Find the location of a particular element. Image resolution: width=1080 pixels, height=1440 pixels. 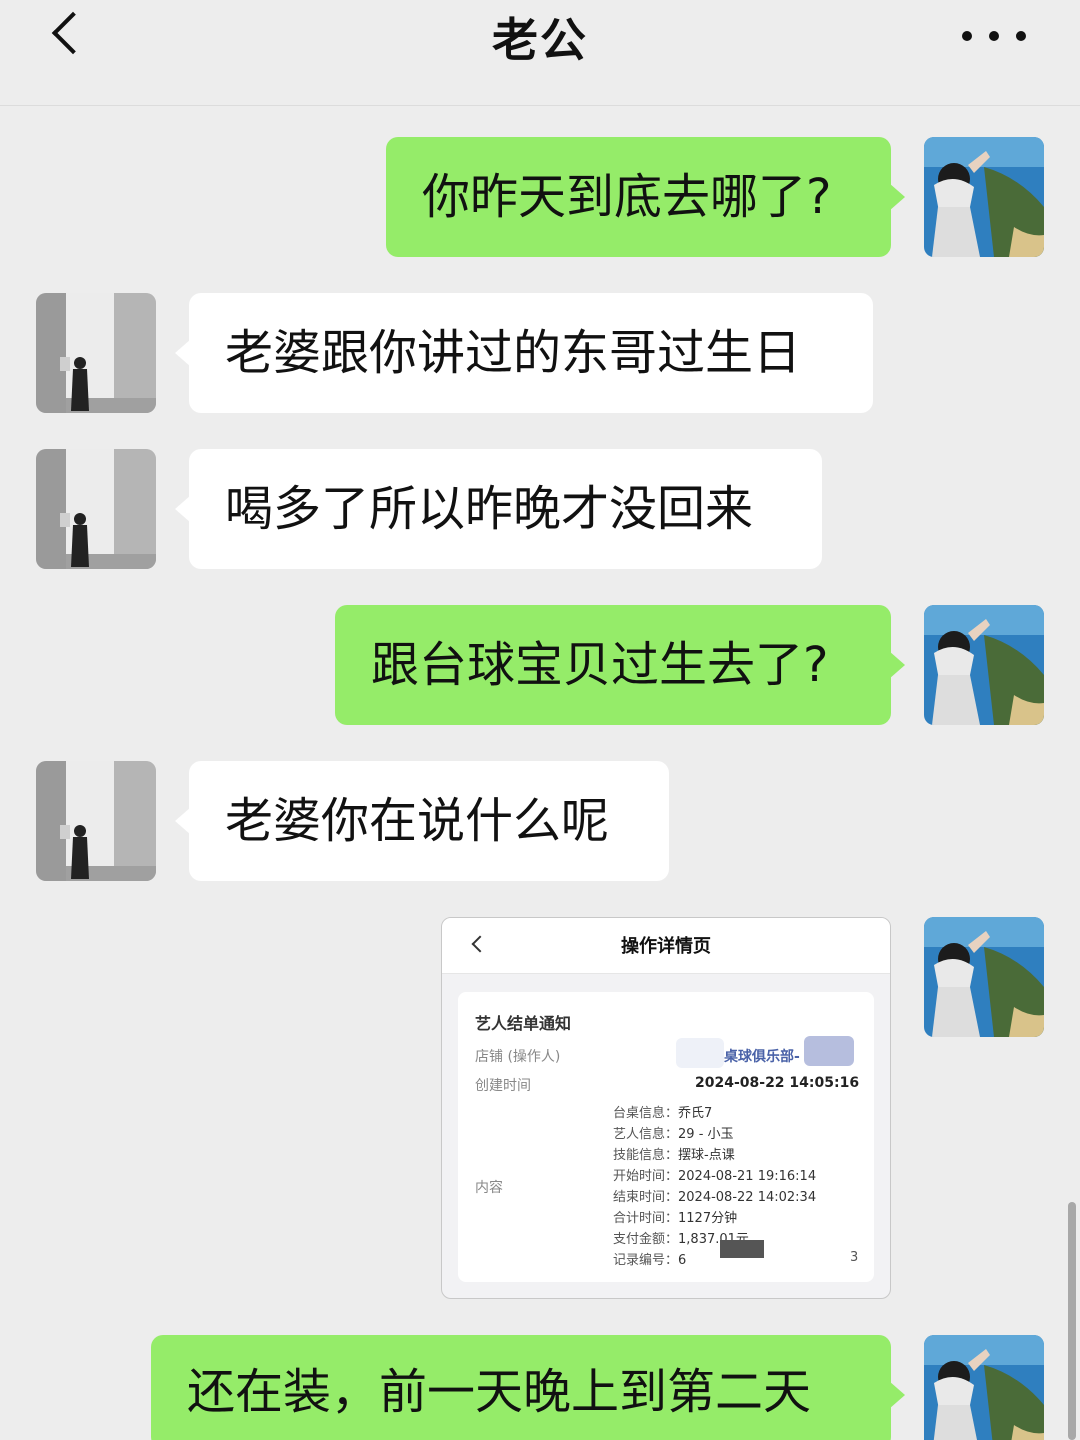

message-bubble-sent: 跟台球宝贝过生去了? is located at coordinates (620, 665).